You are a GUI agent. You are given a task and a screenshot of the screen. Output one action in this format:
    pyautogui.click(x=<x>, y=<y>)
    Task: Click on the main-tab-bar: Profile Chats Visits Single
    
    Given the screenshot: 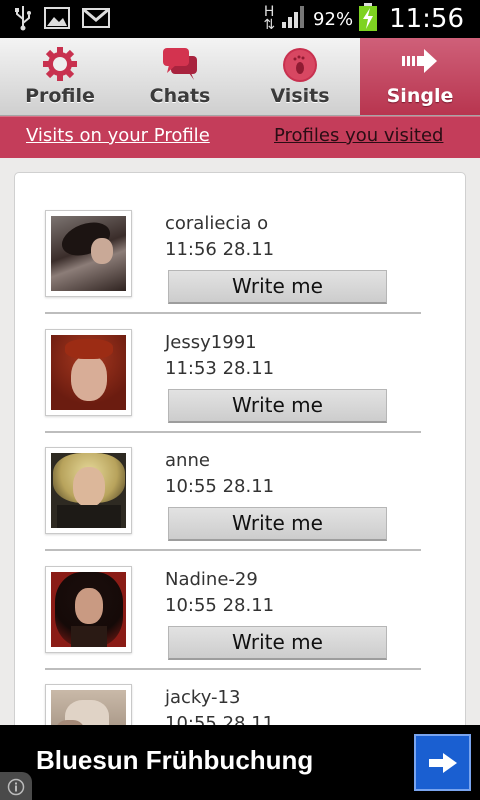 What is the action you would take?
    pyautogui.click(x=240, y=77)
    